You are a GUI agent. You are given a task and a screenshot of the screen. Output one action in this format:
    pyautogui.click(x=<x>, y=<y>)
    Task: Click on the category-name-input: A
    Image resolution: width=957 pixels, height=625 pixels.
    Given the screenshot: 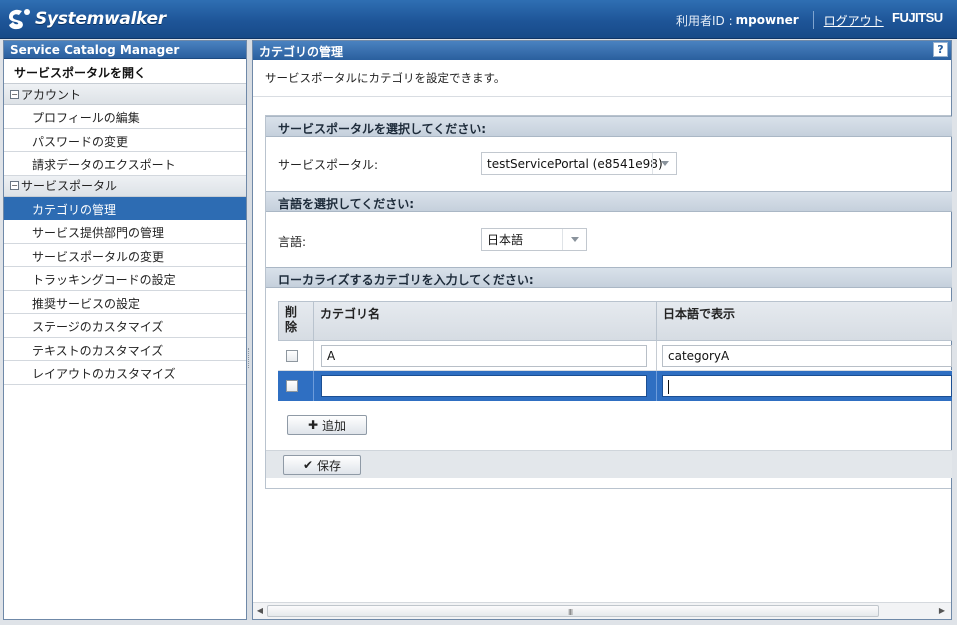 What is the action you would take?
    pyautogui.click(x=484, y=356)
    